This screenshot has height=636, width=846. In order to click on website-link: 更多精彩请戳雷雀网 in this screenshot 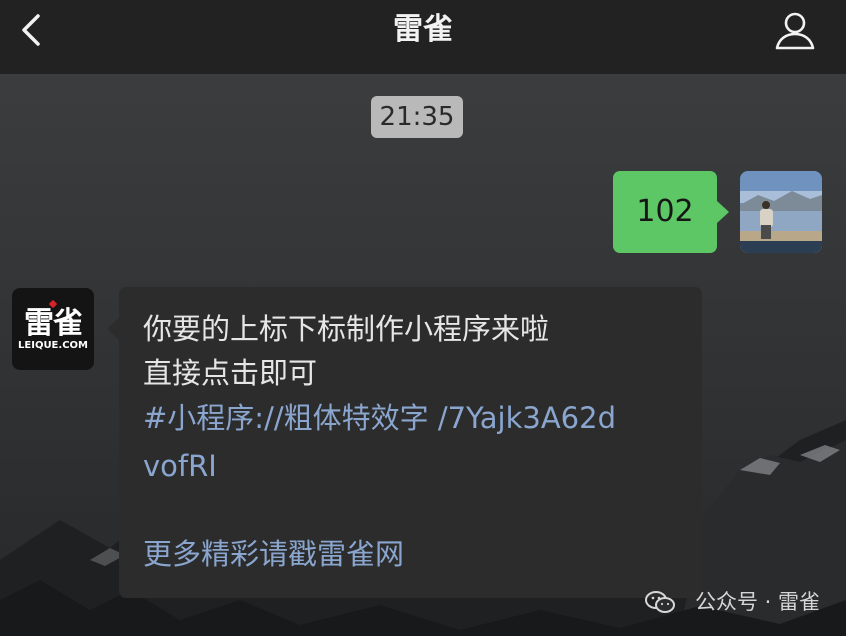, I will do `click(273, 554)`.